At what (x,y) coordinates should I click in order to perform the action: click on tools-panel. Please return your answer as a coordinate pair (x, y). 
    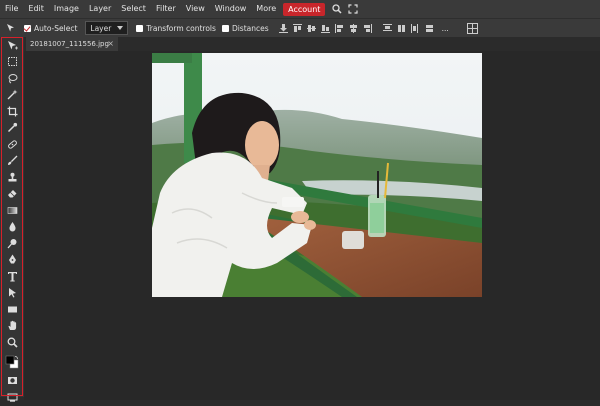
    Looking at the image, I should click on (12, 219).